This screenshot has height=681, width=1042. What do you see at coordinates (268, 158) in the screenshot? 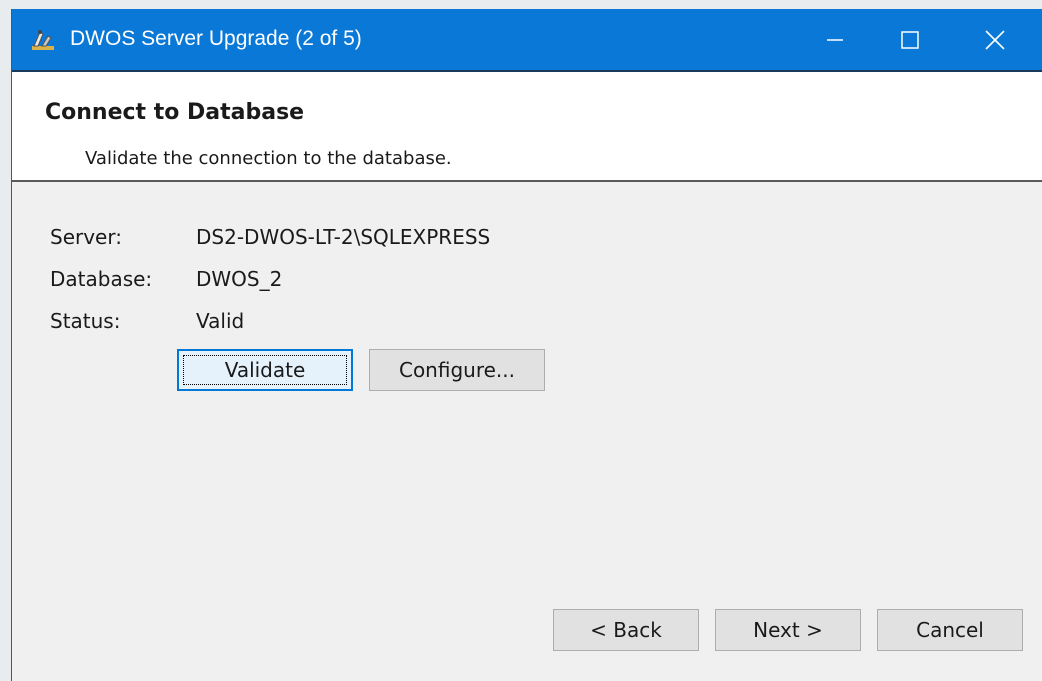
I see `page-subtitle: Validate the connection to the database.` at bounding box center [268, 158].